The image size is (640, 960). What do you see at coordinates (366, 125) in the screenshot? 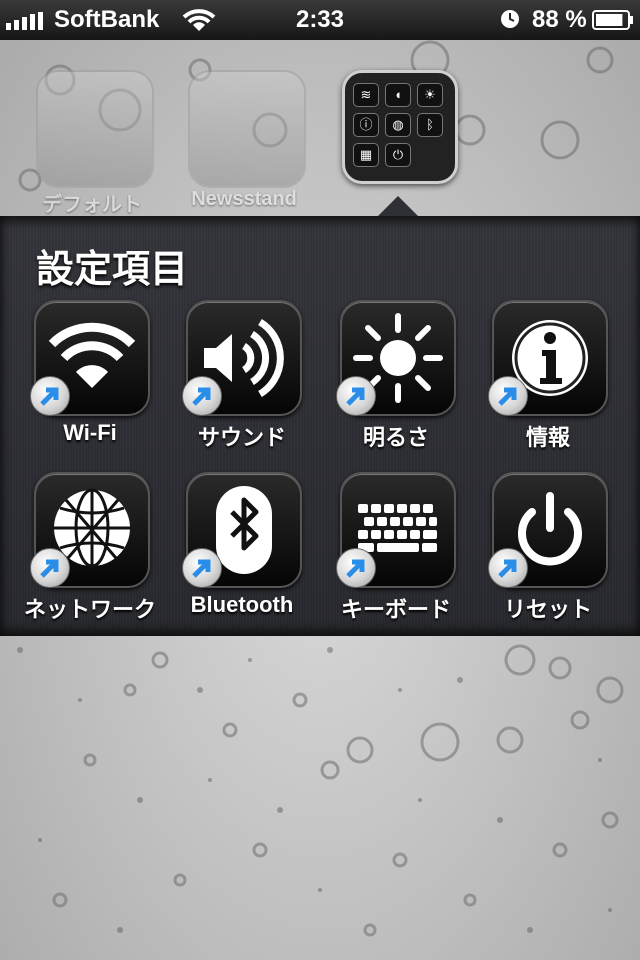
I see `mini-info-icon: ⓘ` at bounding box center [366, 125].